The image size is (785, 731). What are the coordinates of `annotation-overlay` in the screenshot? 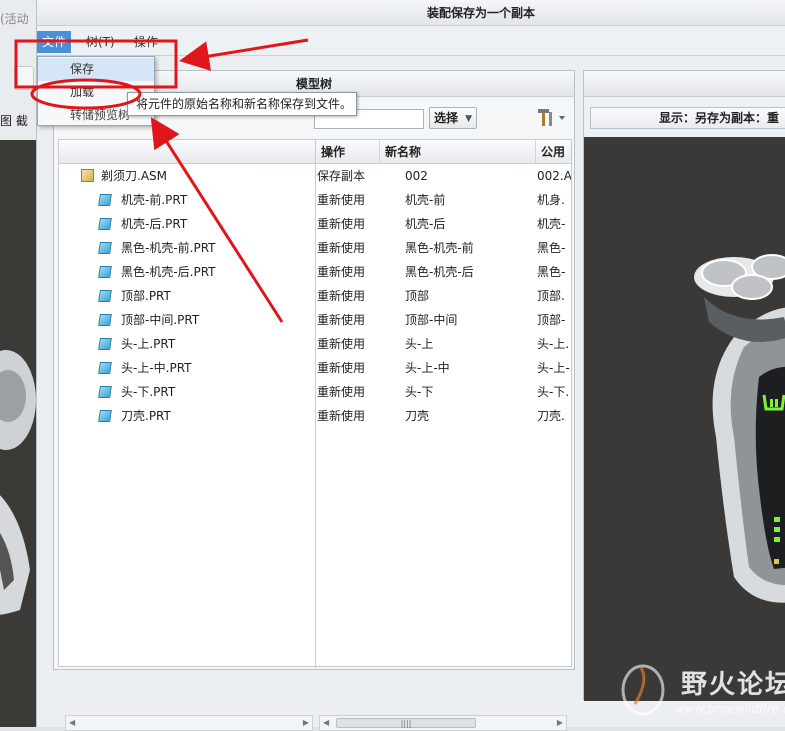 It's located at (161, 180).